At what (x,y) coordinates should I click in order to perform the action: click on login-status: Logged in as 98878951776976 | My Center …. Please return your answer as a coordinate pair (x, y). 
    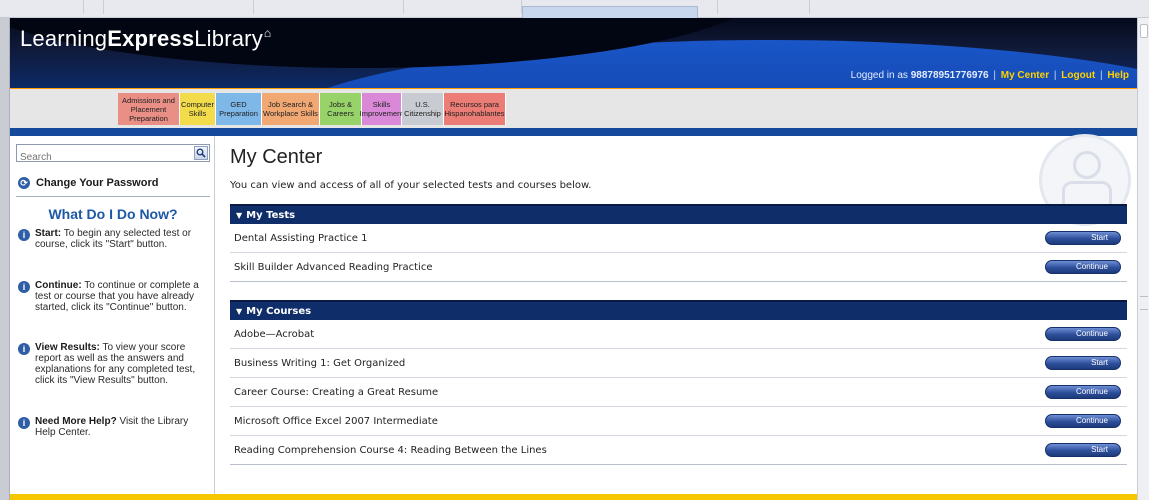
    Looking at the image, I should click on (990, 75).